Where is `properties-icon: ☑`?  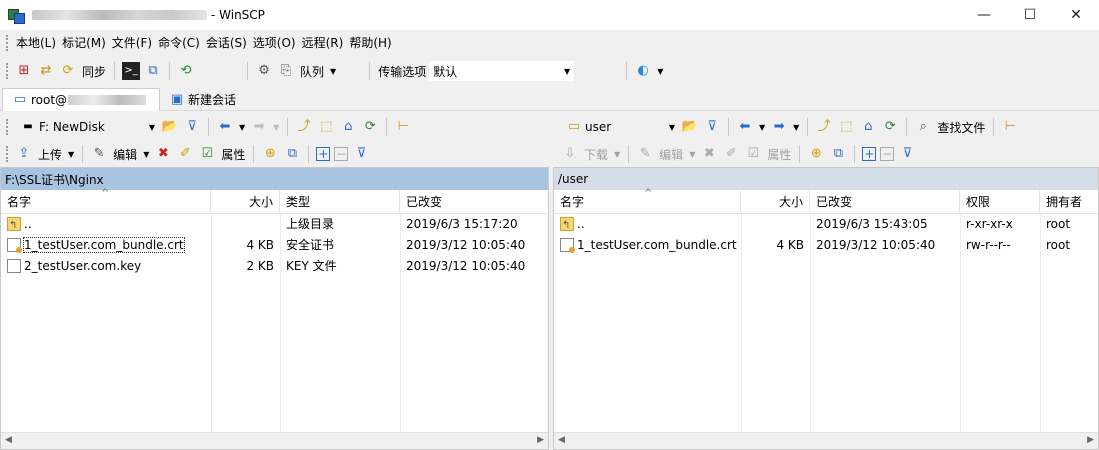 properties-icon: ☑ is located at coordinates (207, 154).